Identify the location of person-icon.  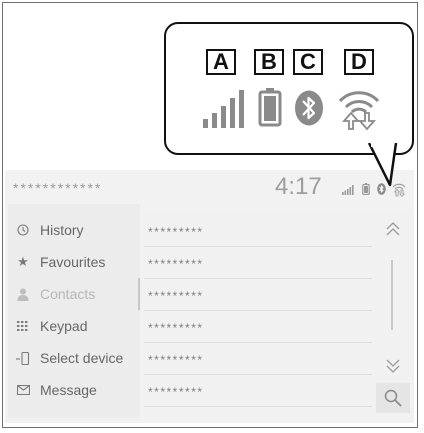
(23, 294).